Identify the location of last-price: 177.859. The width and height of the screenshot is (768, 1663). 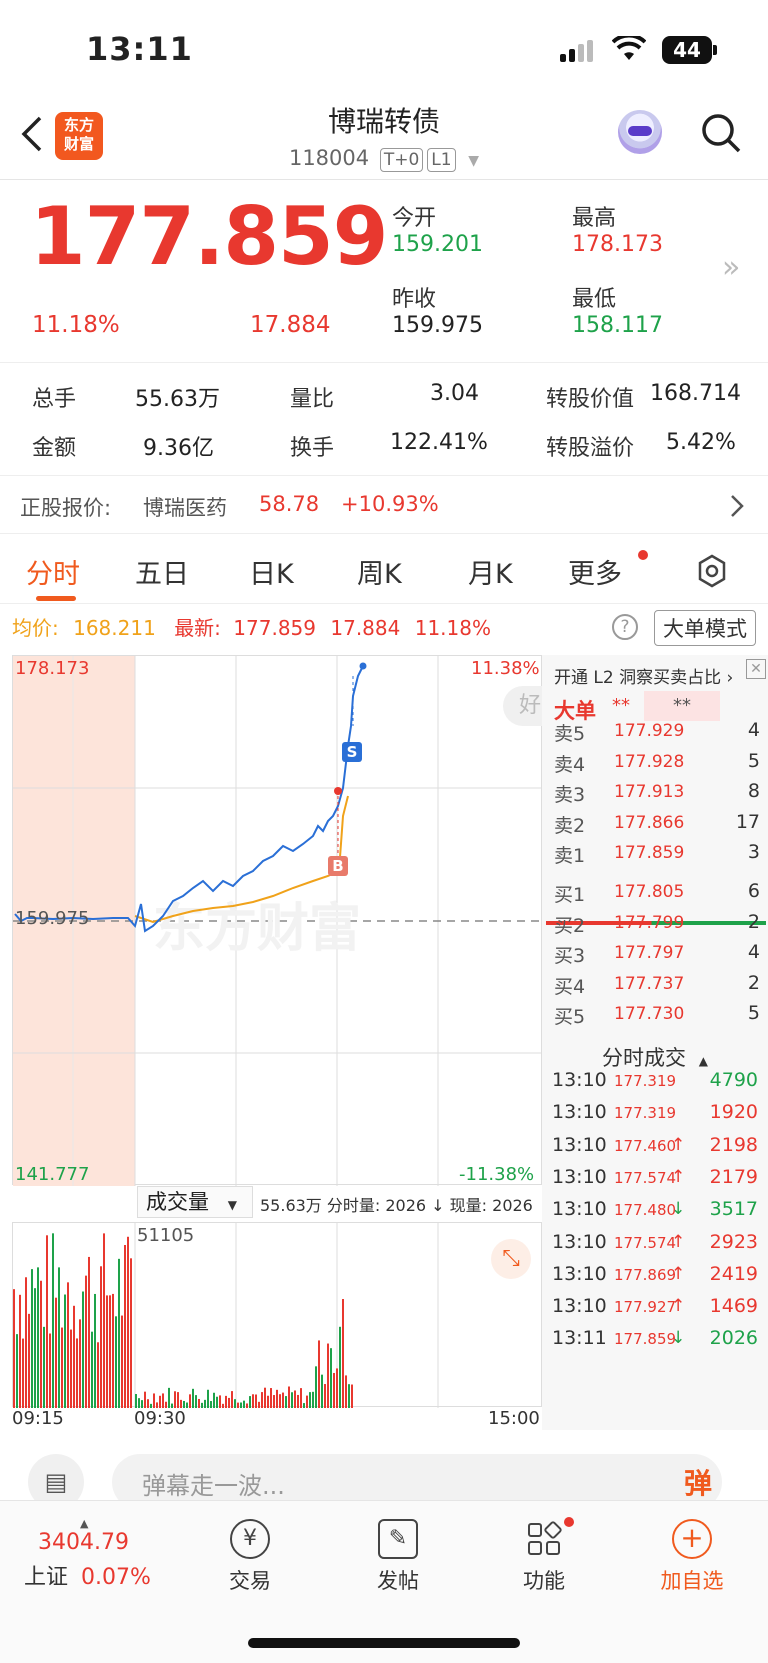
(209, 236).